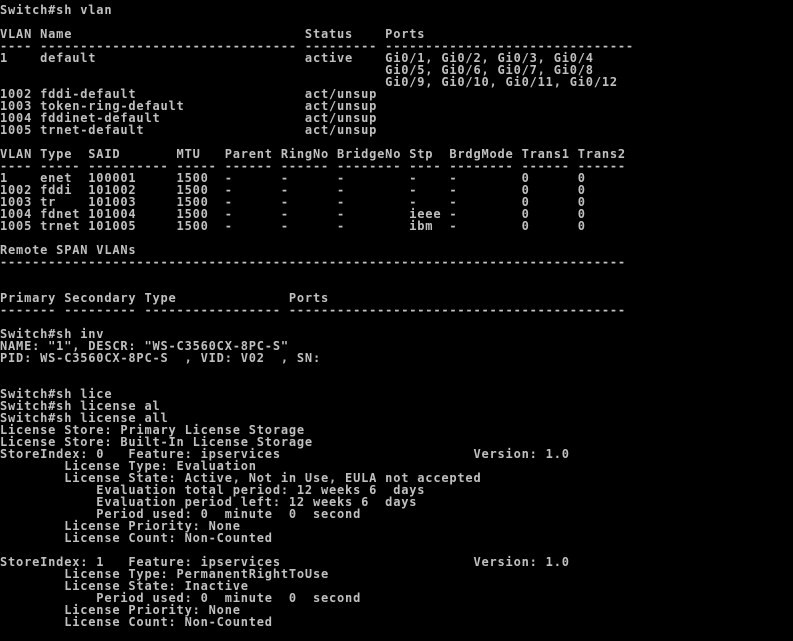 The width and height of the screenshot is (793, 641). Describe the element at coordinates (293, 226) in the screenshot. I see `terminal-line: 1005 trnet 101005 1500 - - - ibm - 0 0` at that location.